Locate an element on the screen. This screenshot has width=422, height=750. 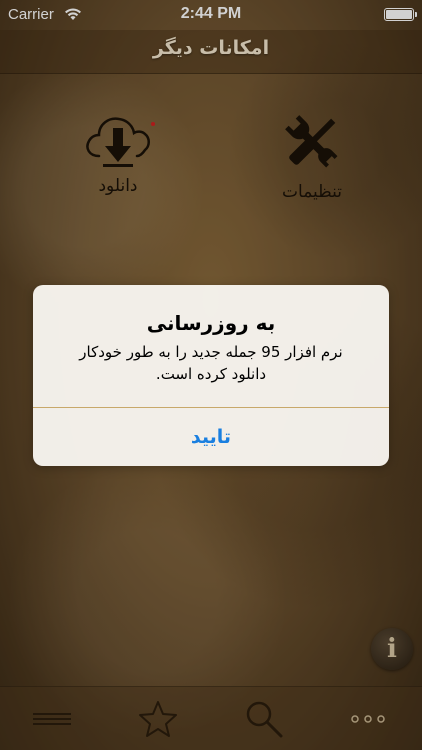
alert-title: به روزرسانی is located at coordinates (211, 323).